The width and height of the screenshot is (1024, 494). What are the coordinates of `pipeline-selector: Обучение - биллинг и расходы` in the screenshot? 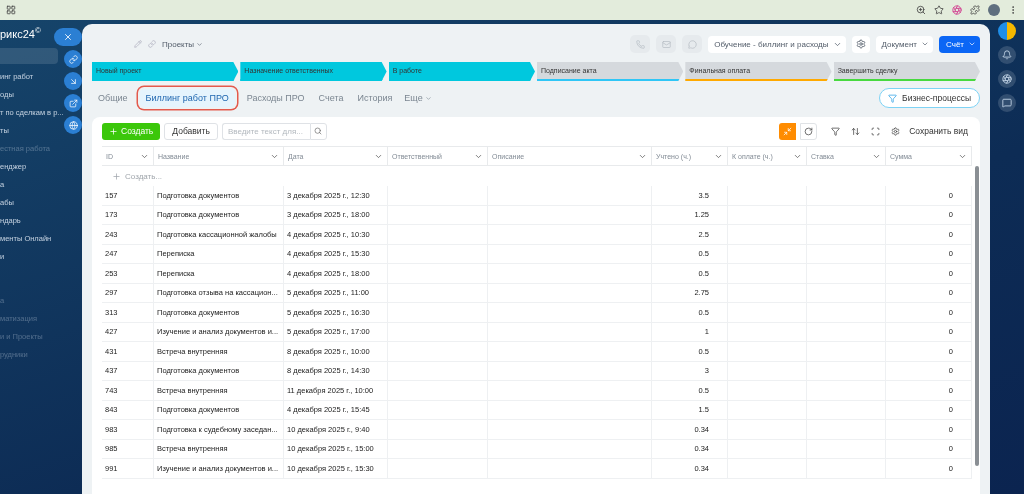 It's located at (777, 44).